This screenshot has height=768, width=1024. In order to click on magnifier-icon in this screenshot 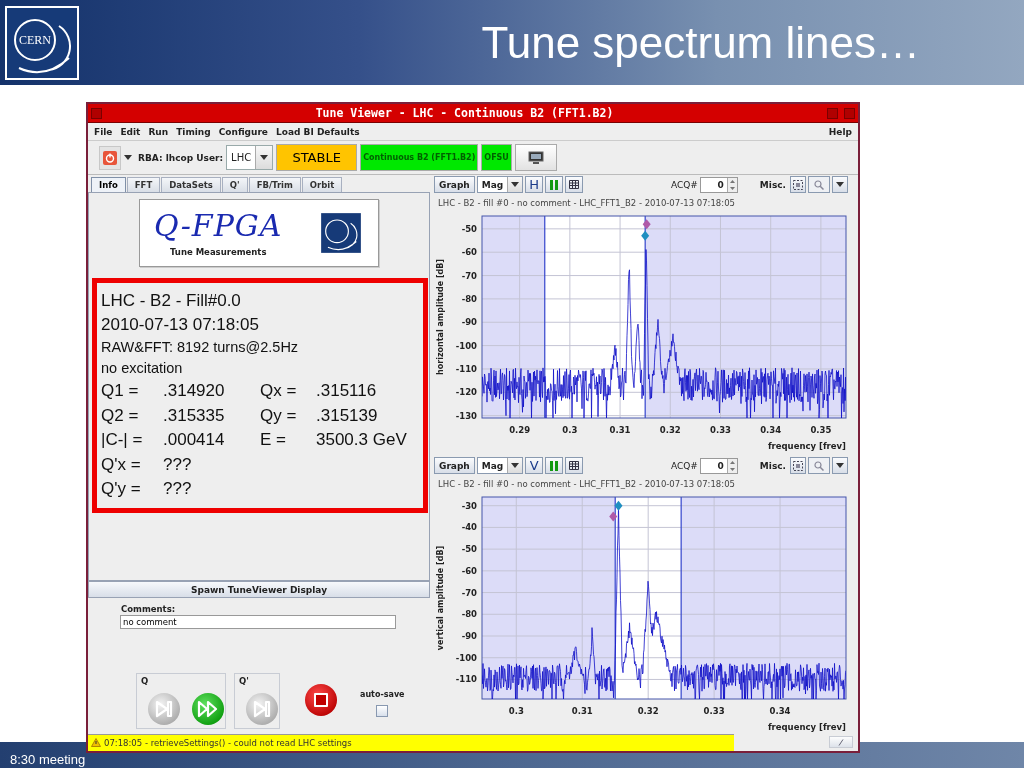, I will do `click(819, 465)`.